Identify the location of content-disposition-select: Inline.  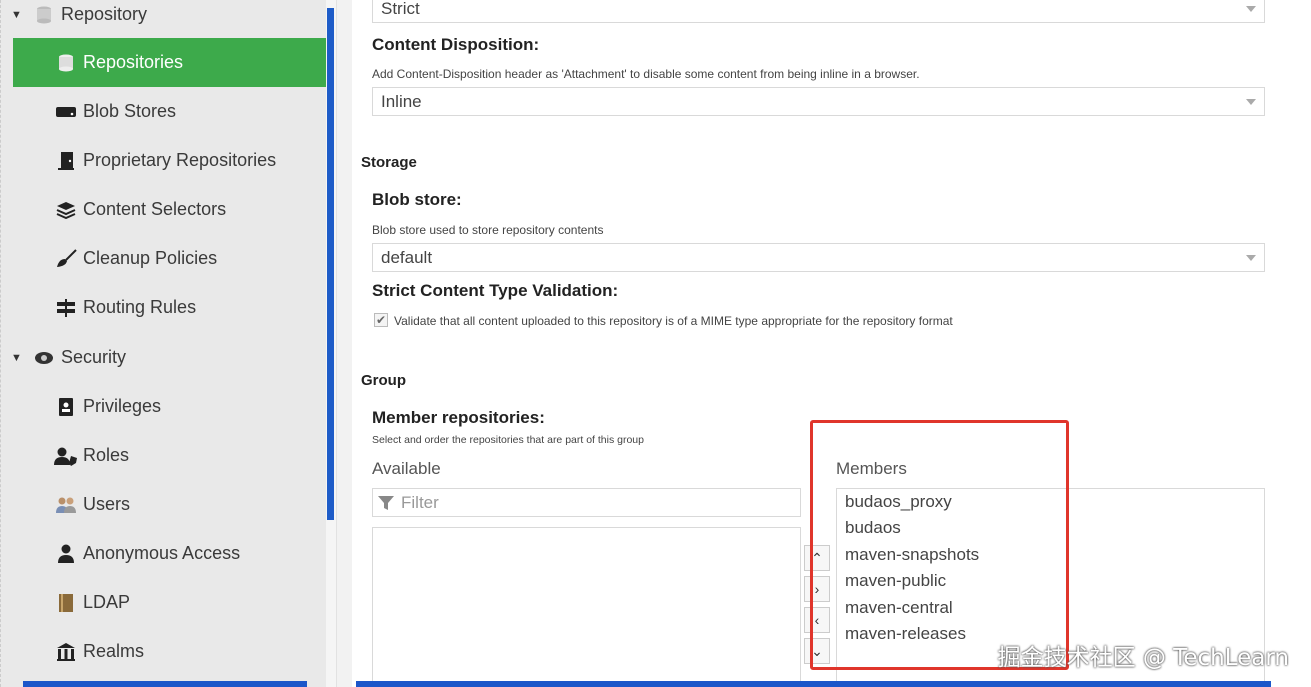
(818, 101).